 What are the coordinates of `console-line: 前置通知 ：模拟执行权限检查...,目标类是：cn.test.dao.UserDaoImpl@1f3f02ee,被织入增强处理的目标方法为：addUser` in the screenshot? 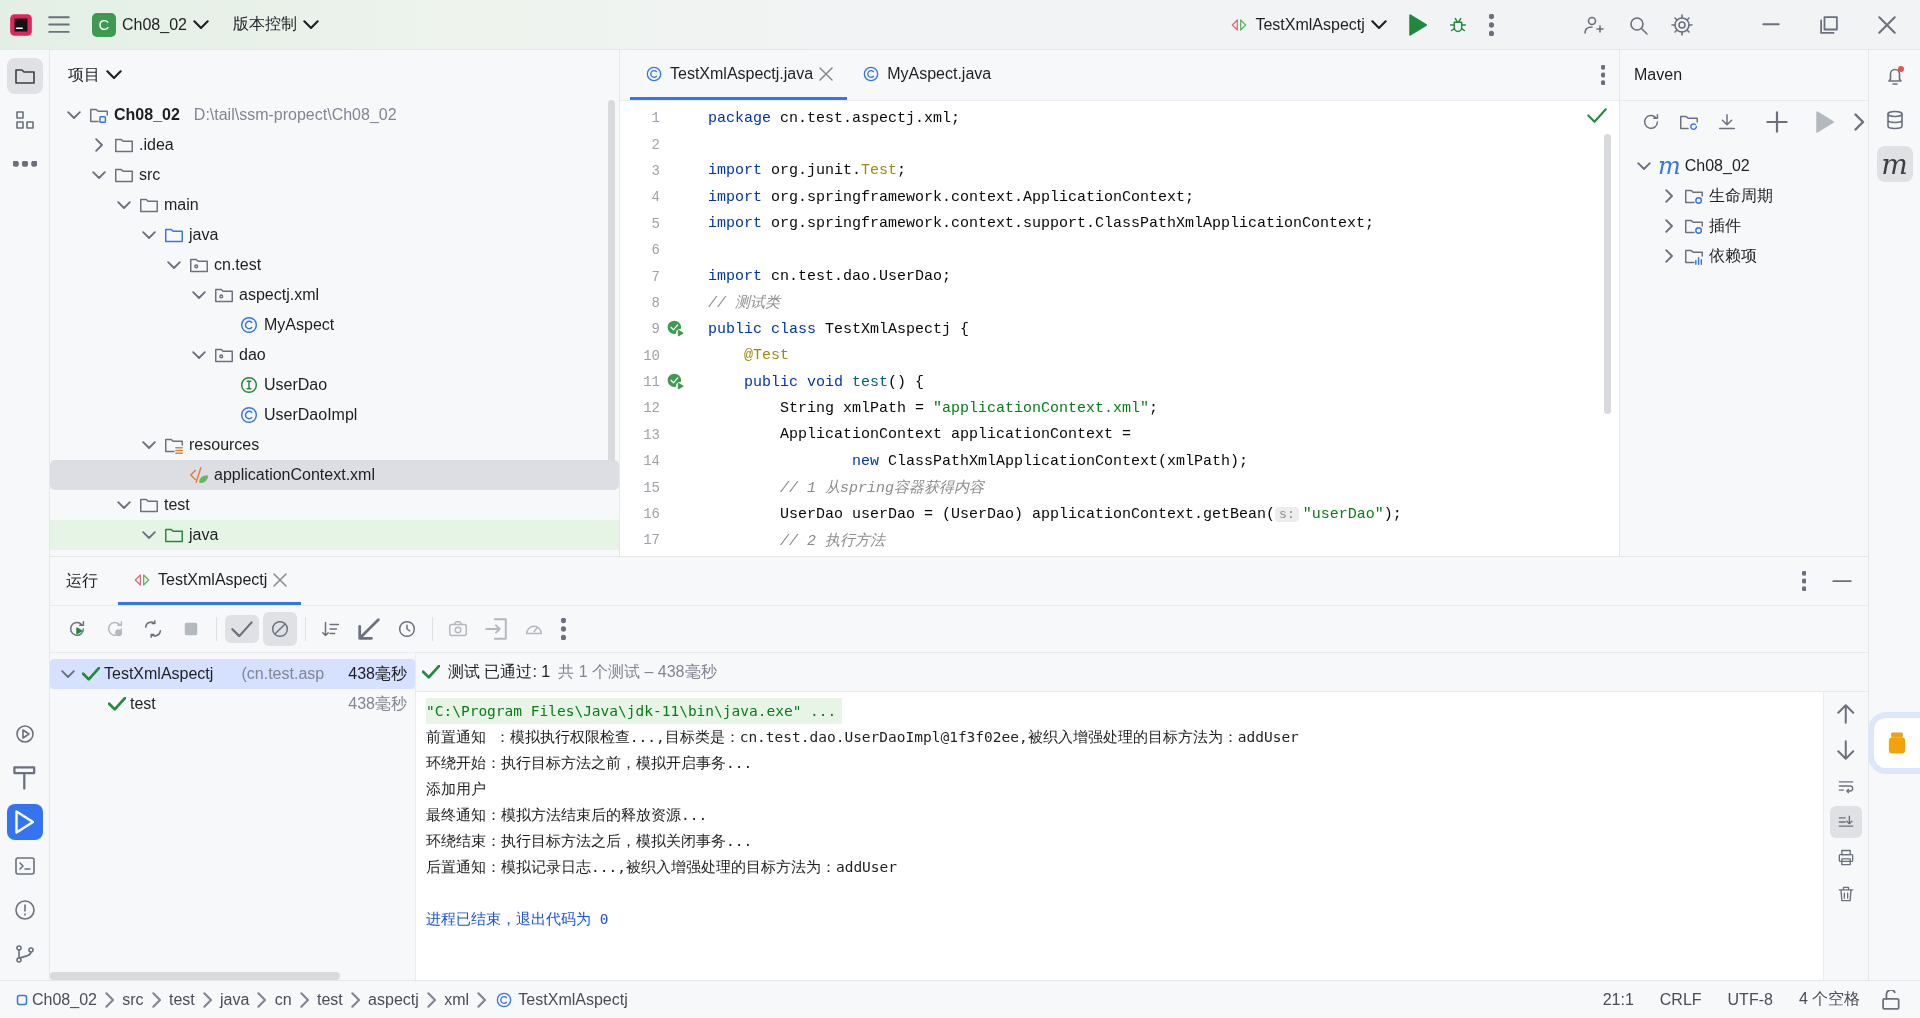 It's located at (862, 737).